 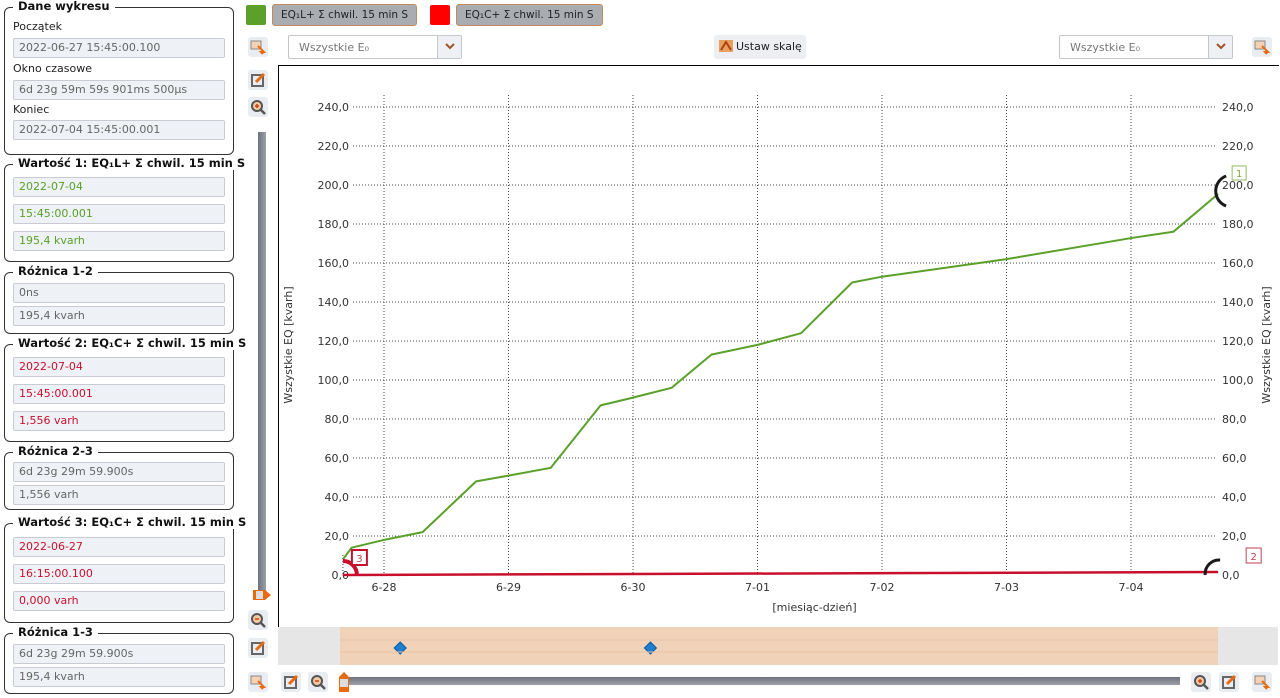 I want to click on series-eq1c-line, so click(x=780, y=573).